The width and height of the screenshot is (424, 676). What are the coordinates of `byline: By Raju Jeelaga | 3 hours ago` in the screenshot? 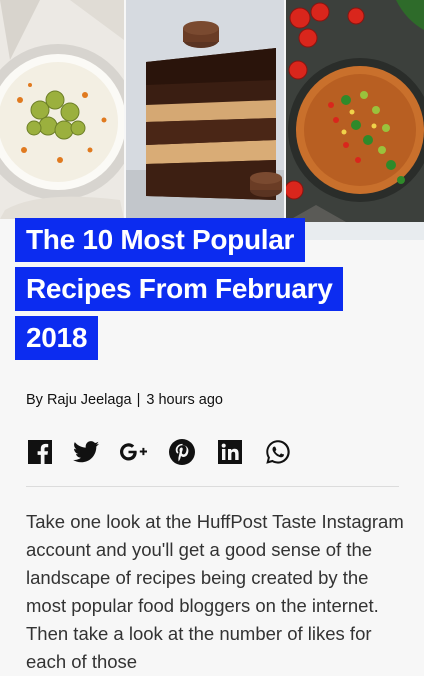 It's located at (124, 400).